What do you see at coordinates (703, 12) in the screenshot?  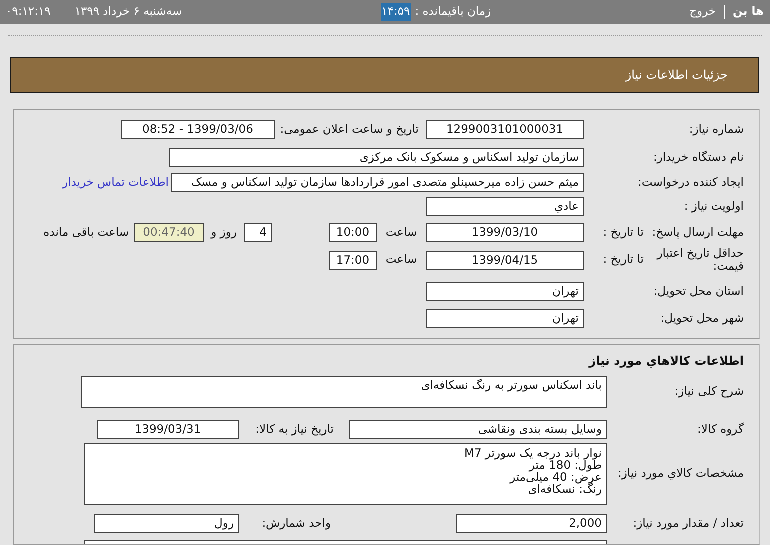 I see `logout-link: خروج` at bounding box center [703, 12].